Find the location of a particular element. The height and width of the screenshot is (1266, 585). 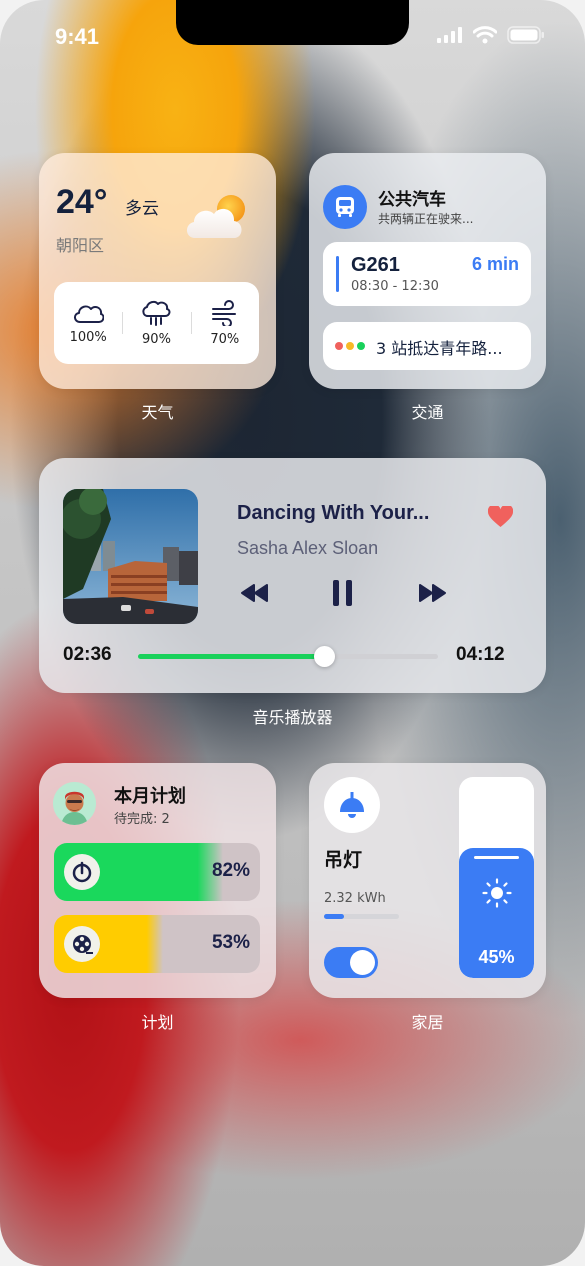

cellular-signal-icon is located at coordinates (449, 35).